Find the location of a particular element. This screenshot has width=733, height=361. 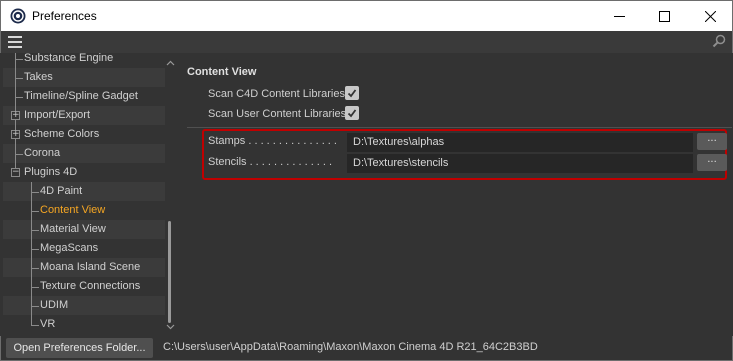

tree-item: Content View is located at coordinates (84, 210).